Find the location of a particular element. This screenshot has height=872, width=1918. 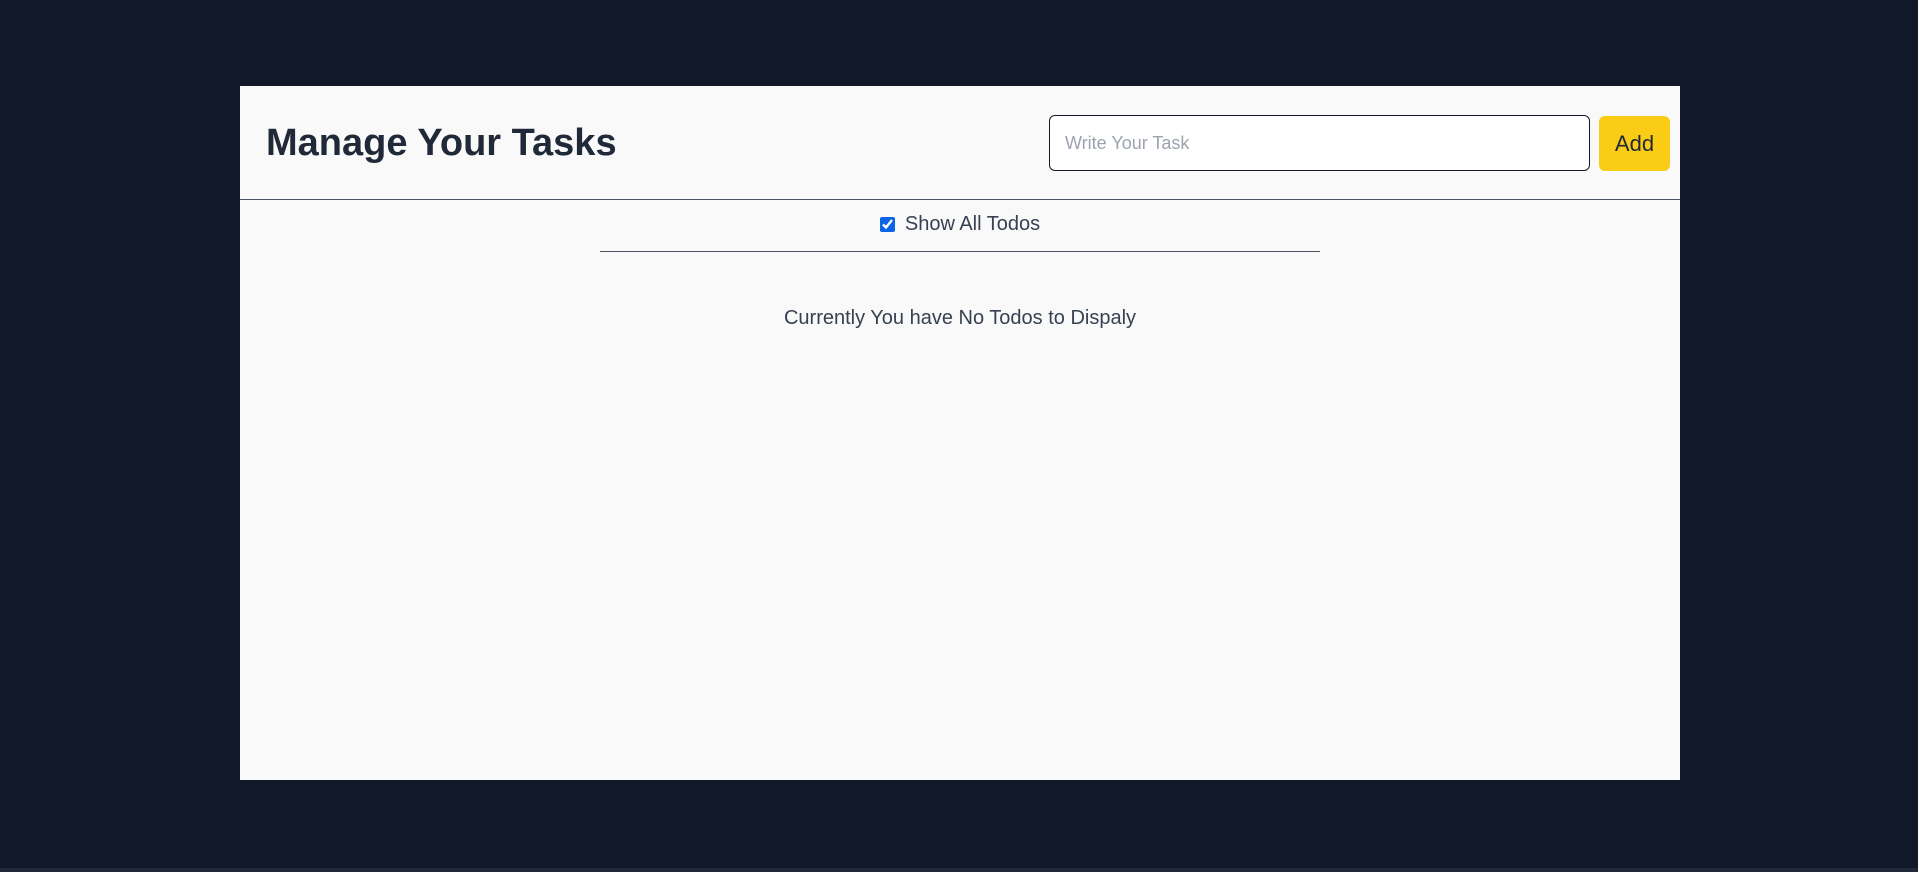

show-all-todos-filter: Show All Todos is located at coordinates (960, 226).